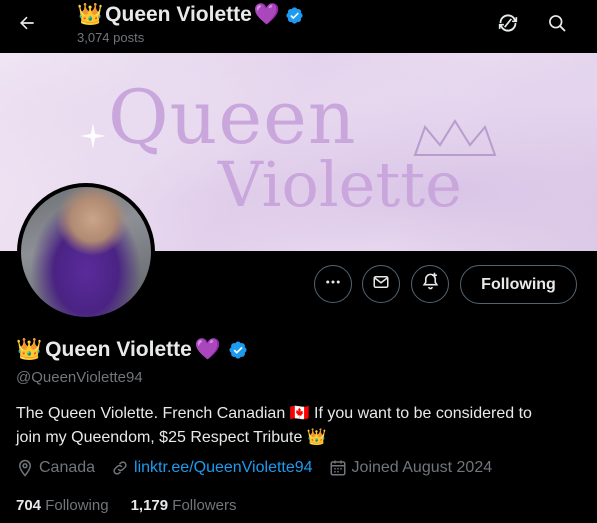 Image resolution: width=597 pixels, height=523 pixels. I want to click on join-date-text: Joined August 2024, so click(422, 467).